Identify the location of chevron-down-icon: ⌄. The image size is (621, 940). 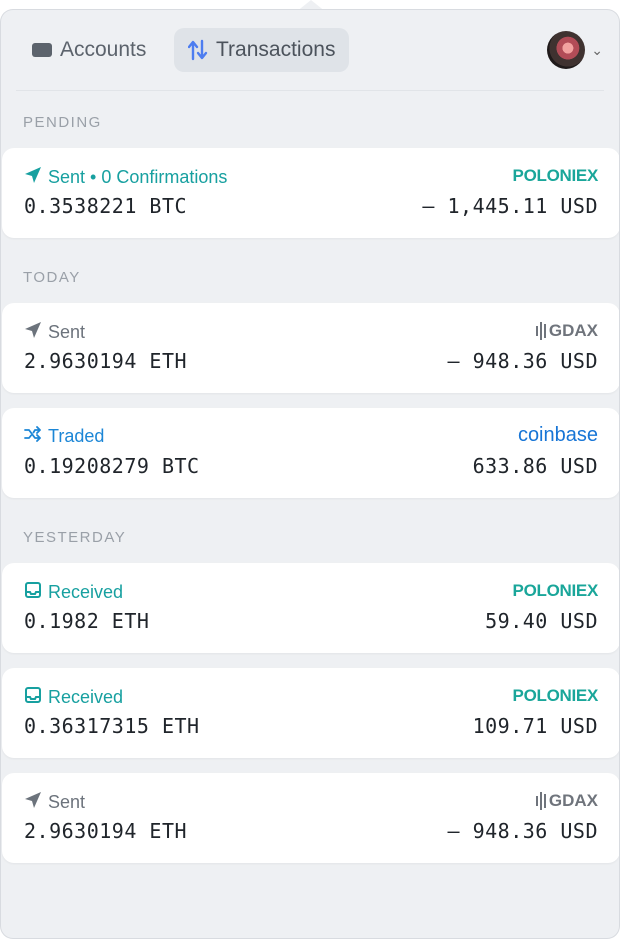
(597, 49).